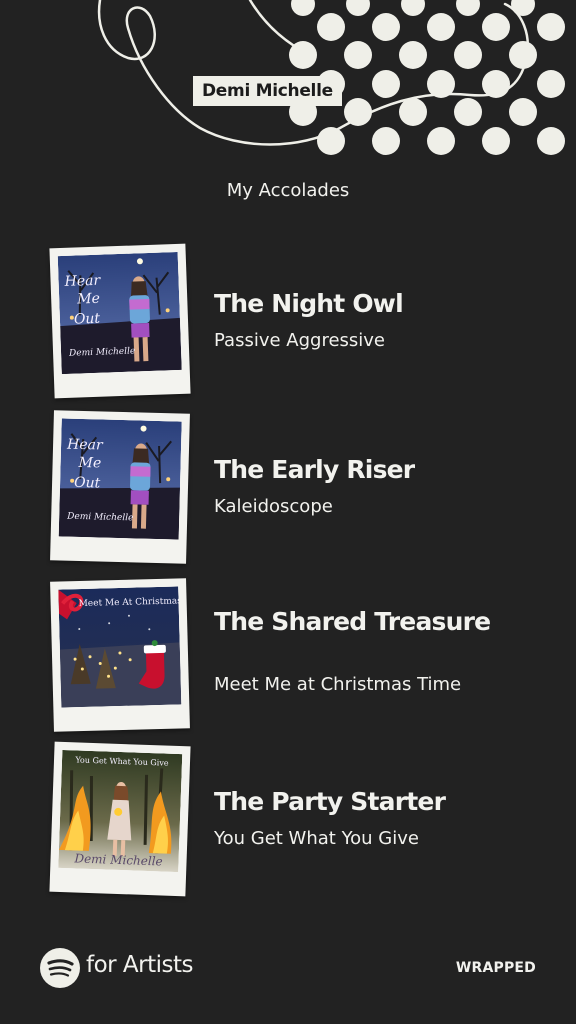  What do you see at coordinates (300, 340) in the screenshot?
I see `accolade-song: Passive Aggressive` at bounding box center [300, 340].